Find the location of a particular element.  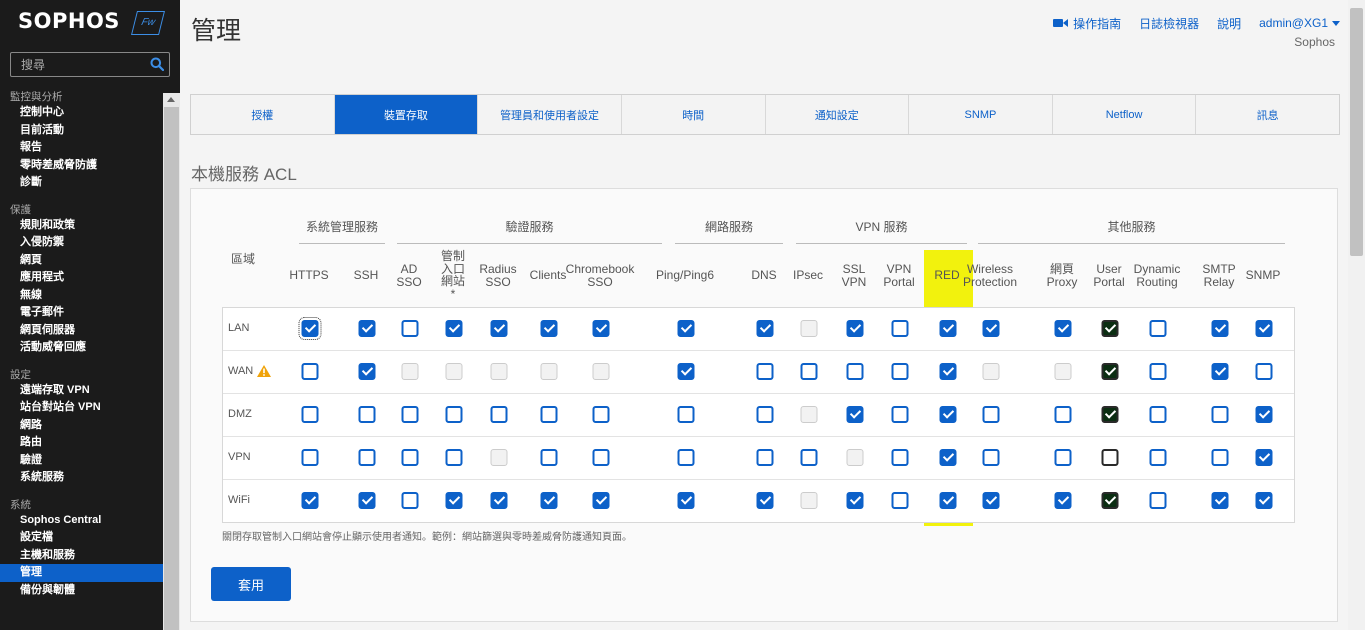

sidebar-item: 控制中心 is located at coordinates (81, 113).